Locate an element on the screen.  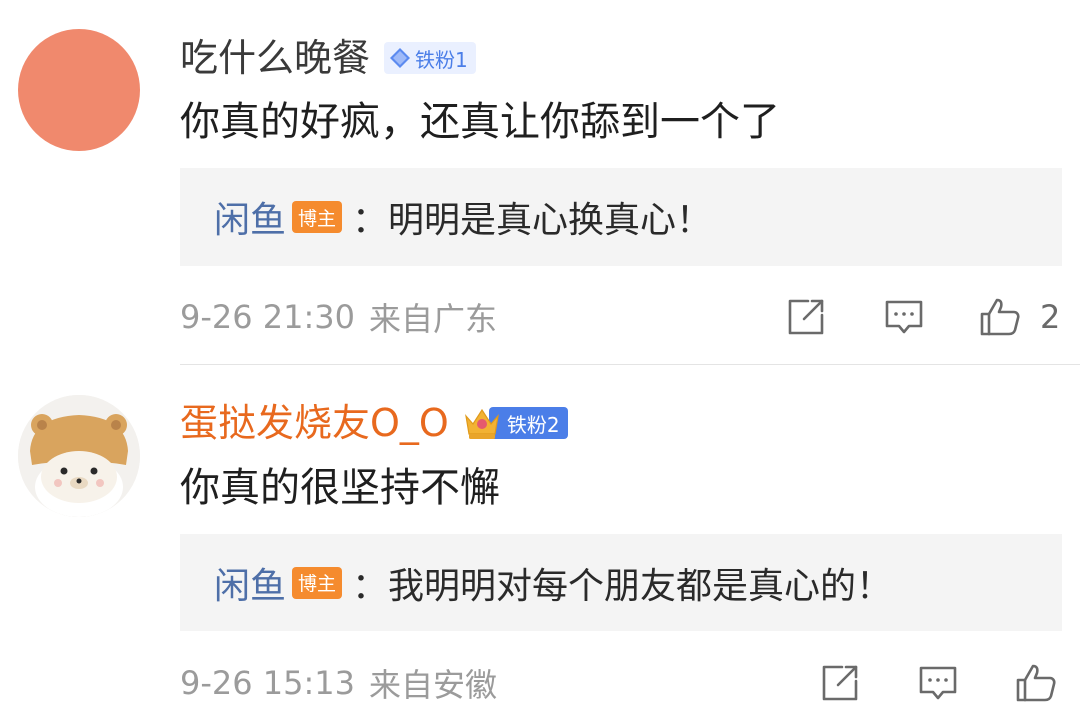
fan-badge: 铁粉1 is located at coordinates (430, 58).